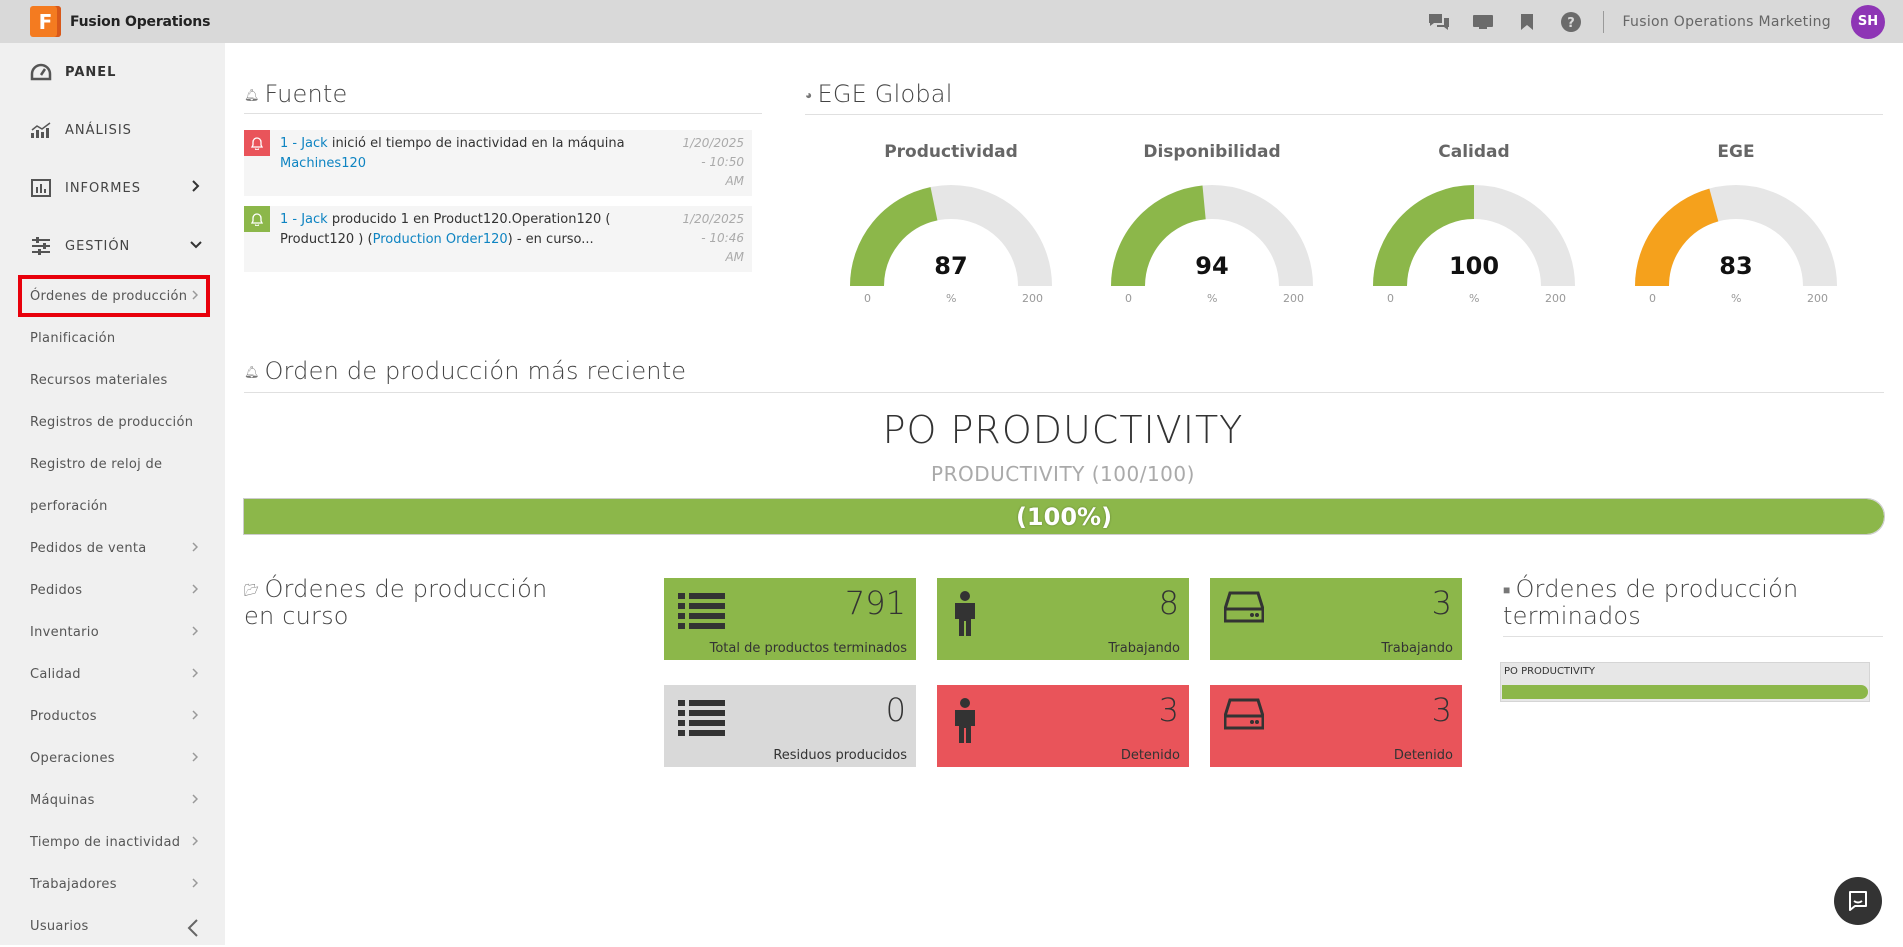 This screenshot has height=947, width=1903. I want to click on collapse-sidebar-icon, so click(193, 928).